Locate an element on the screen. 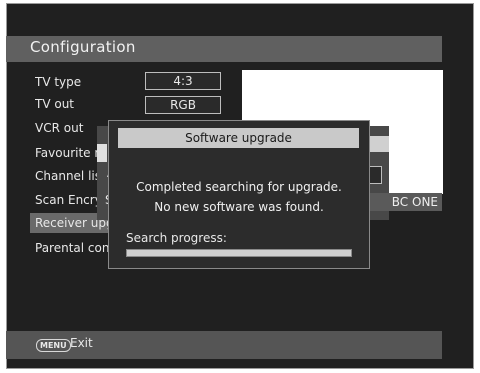 The height and width of the screenshot is (373, 480). menu-key-icon: MENU is located at coordinates (53, 345).